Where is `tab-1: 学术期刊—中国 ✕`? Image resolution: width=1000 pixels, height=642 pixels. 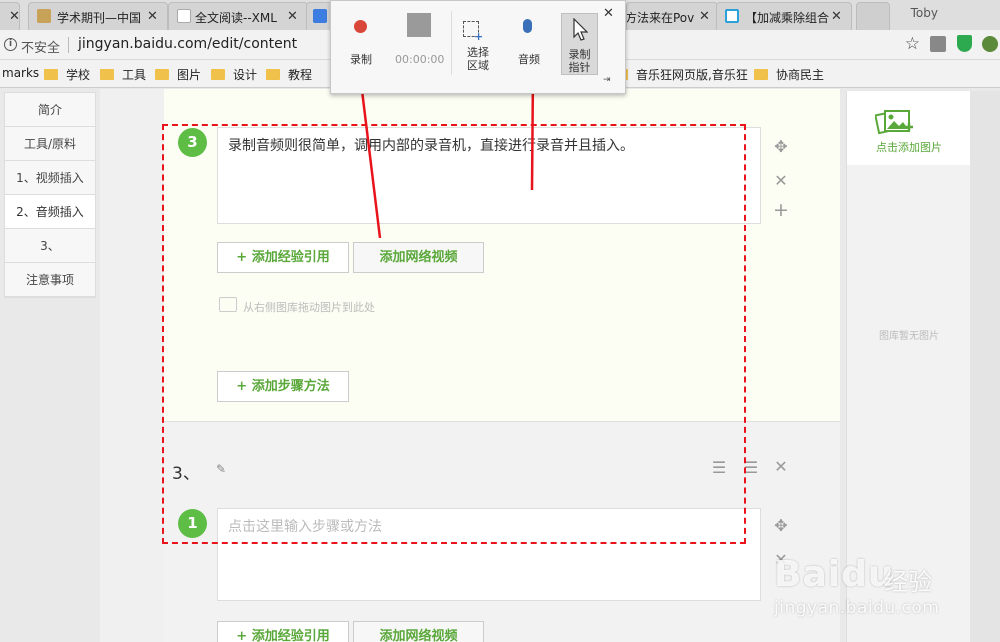 tab-1: 学术期刊—中国 ✕ is located at coordinates (98, 16).